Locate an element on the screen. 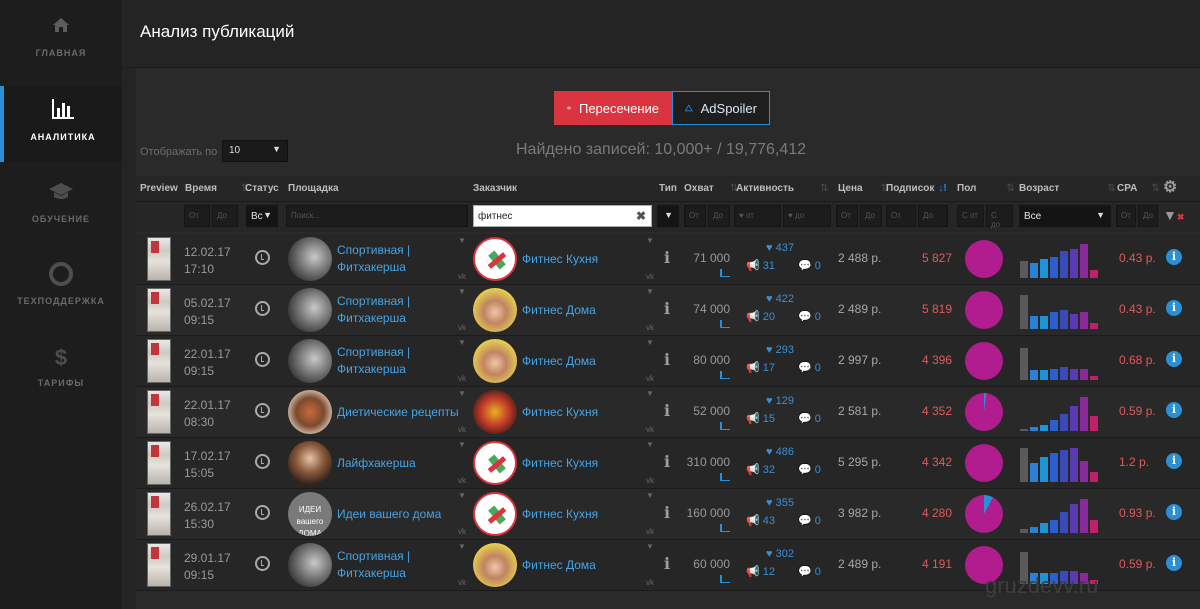  adspoiler-button: AdSpoiler is located at coordinates (721, 108).